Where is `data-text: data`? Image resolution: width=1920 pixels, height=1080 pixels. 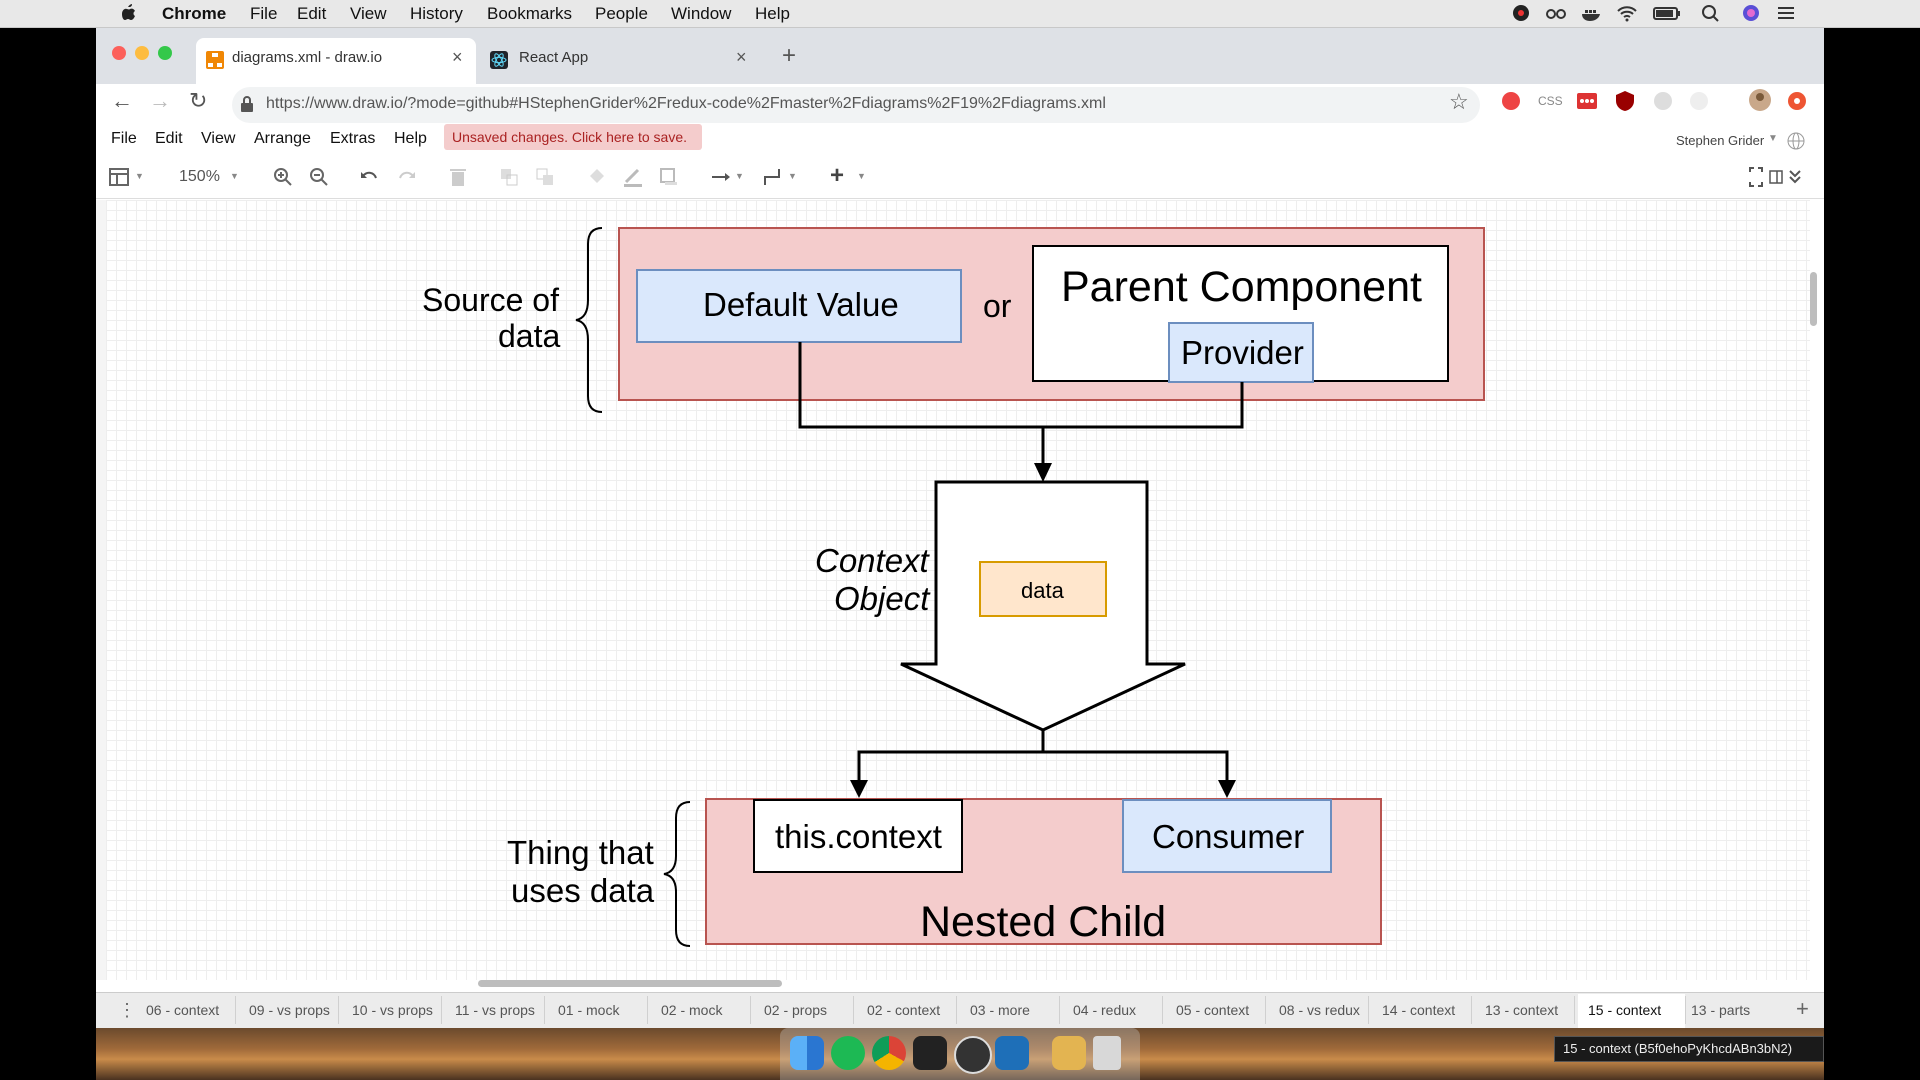
data-text: data is located at coordinates (1042, 591).